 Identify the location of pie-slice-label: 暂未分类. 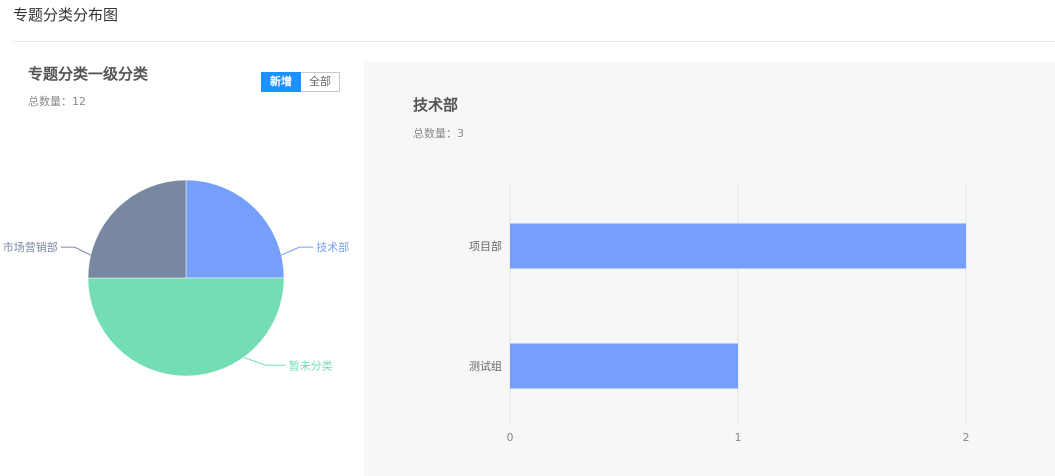
(311, 365).